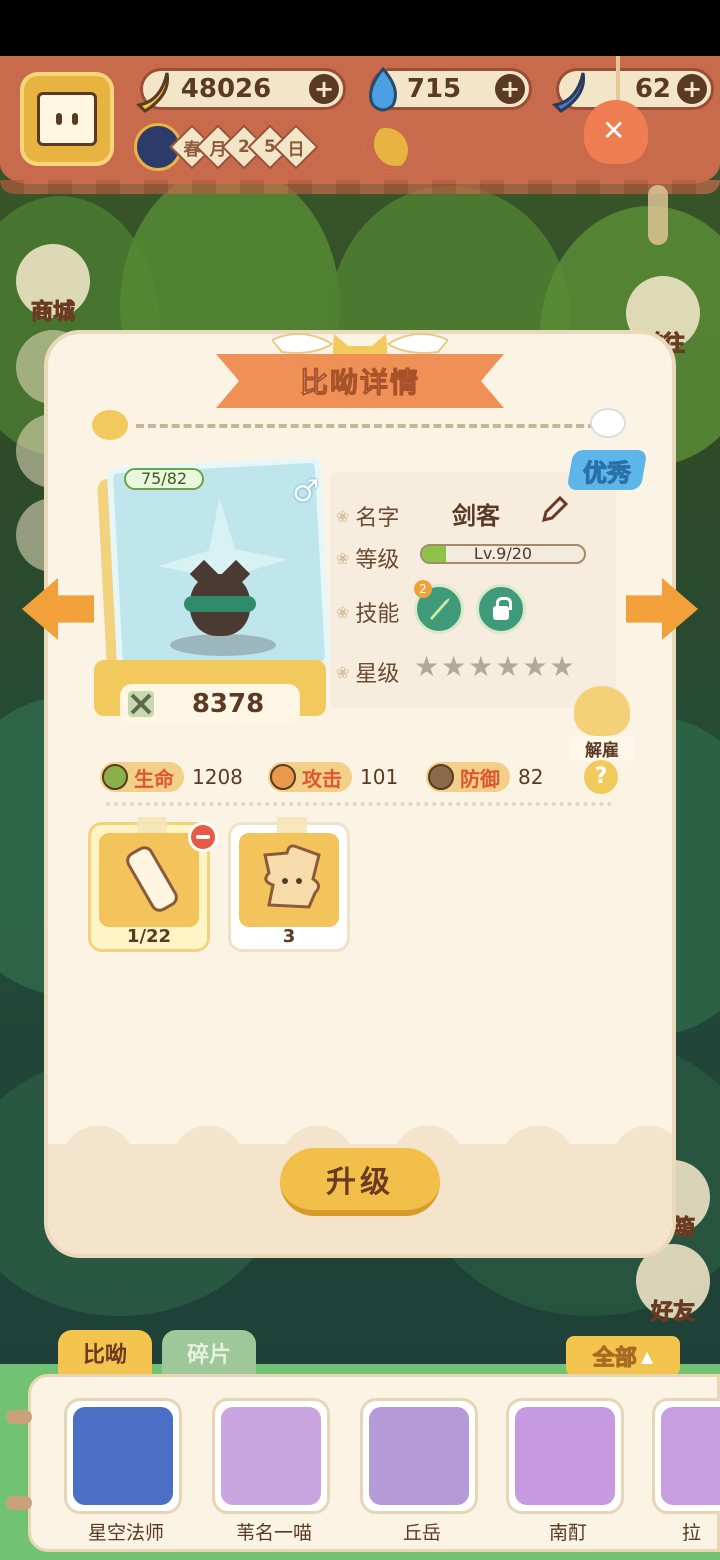  I want to click on crossed-swords-icon, so click(141, 704).